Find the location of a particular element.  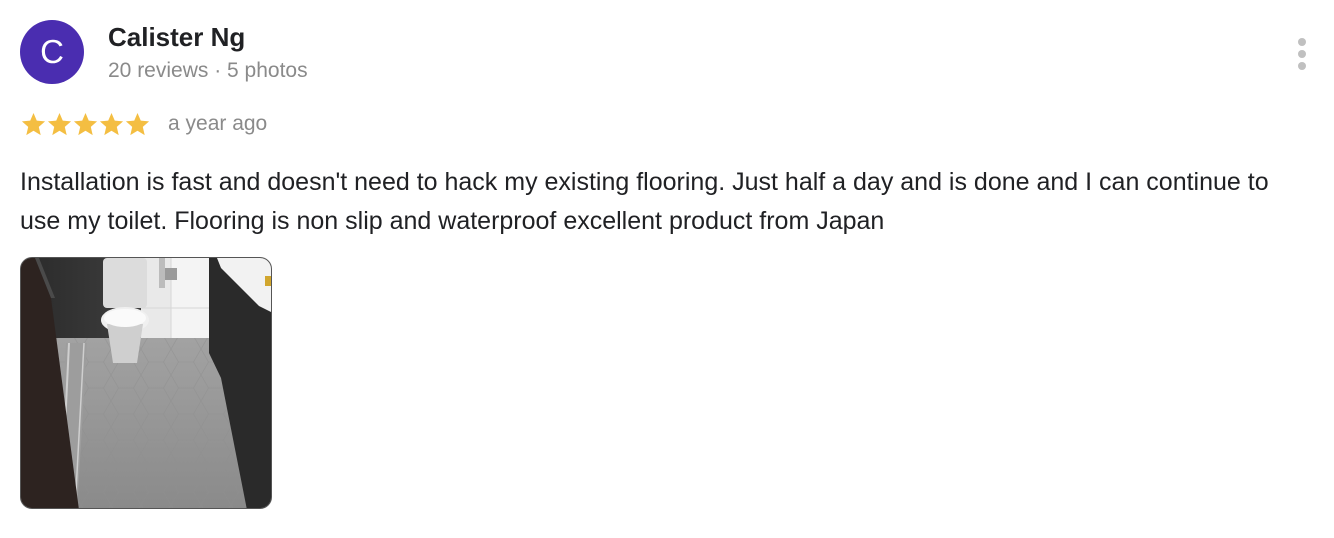

rating-row: a year ago is located at coordinates (143, 124).